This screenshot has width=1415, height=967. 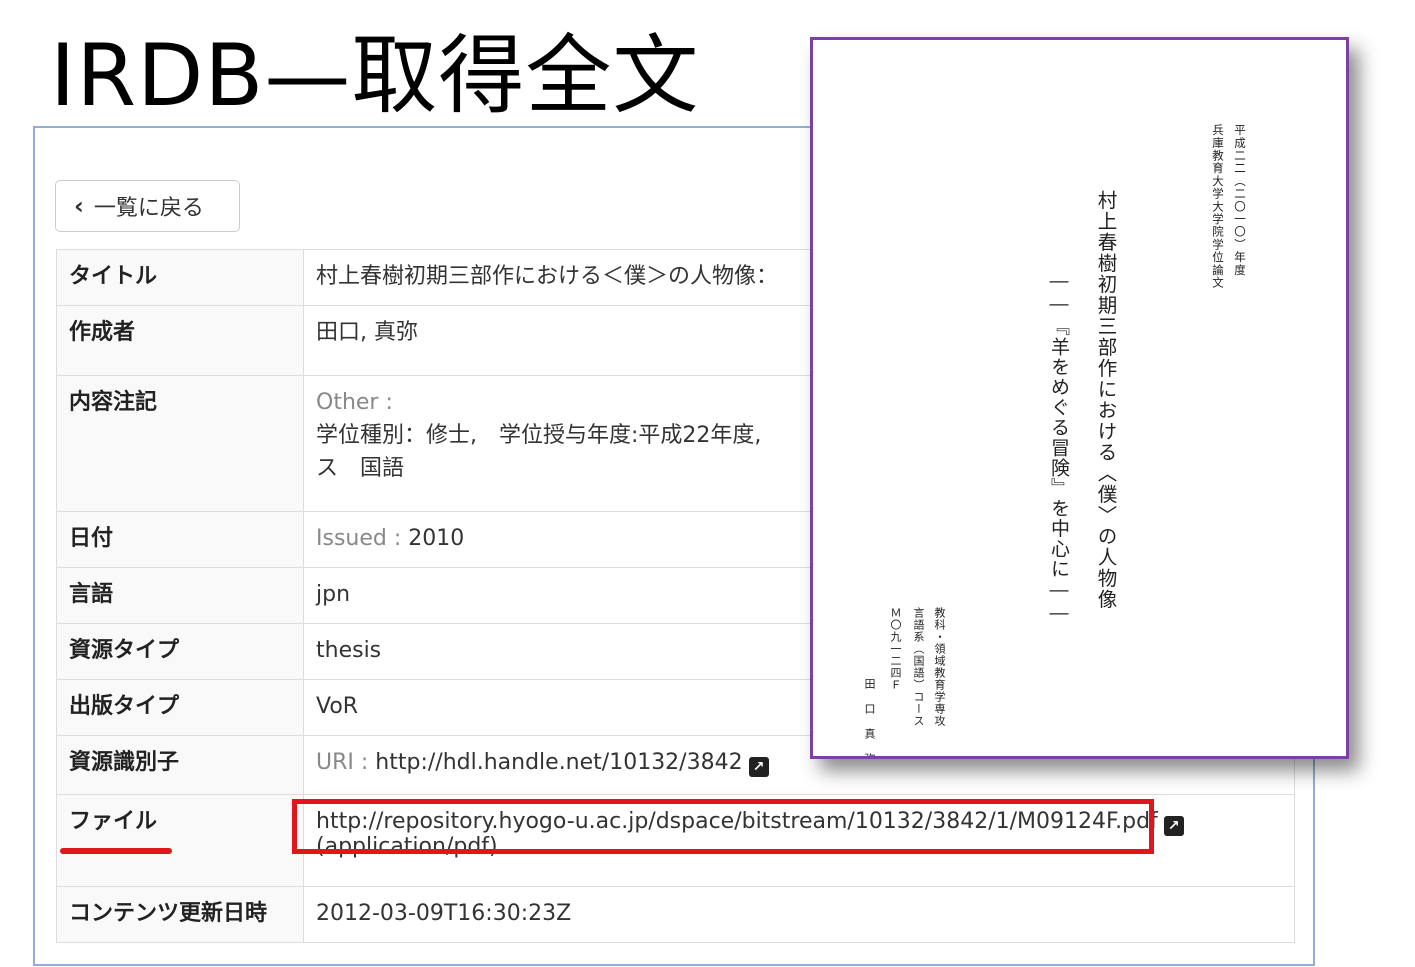 I want to click on creator-link: 田口, 真弥, so click(x=367, y=332).